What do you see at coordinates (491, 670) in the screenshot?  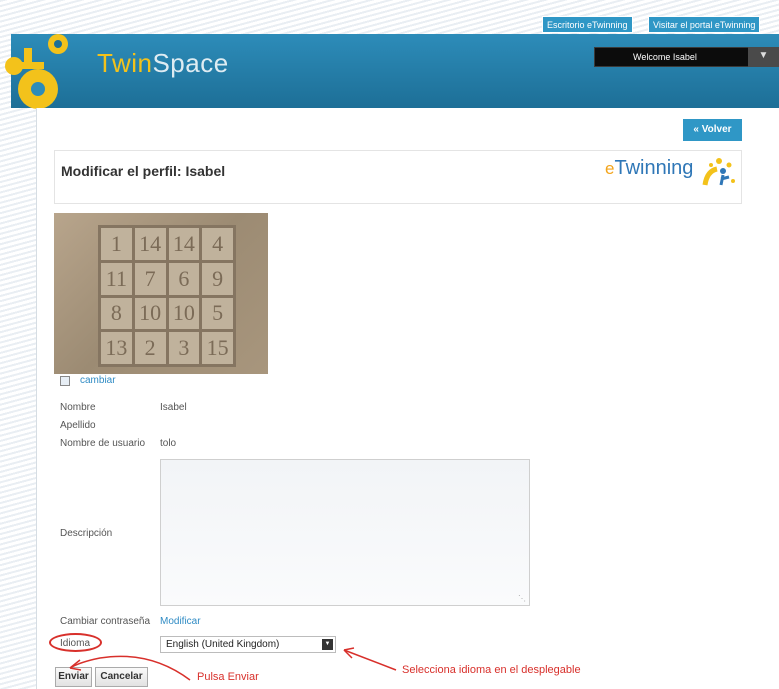 I see `annotation-idioma: Selecciona idioma en el desplegable` at bounding box center [491, 670].